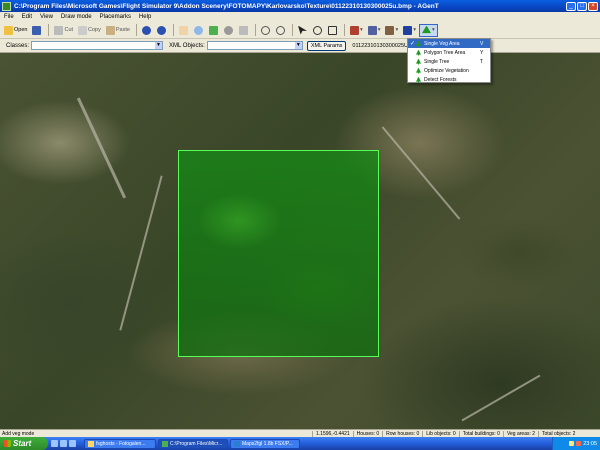  What do you see at coordinates (449, 79) in the screenshot?
I see `menu-item-detect-forests: Detect Forests` at bounding box center [449, 79].